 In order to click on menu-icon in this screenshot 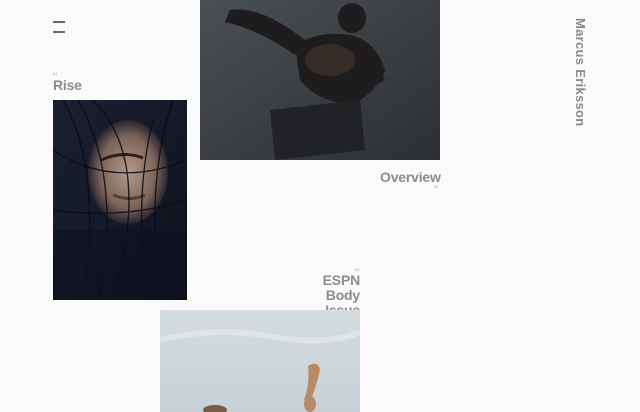, I will do `click(59, 26)`.